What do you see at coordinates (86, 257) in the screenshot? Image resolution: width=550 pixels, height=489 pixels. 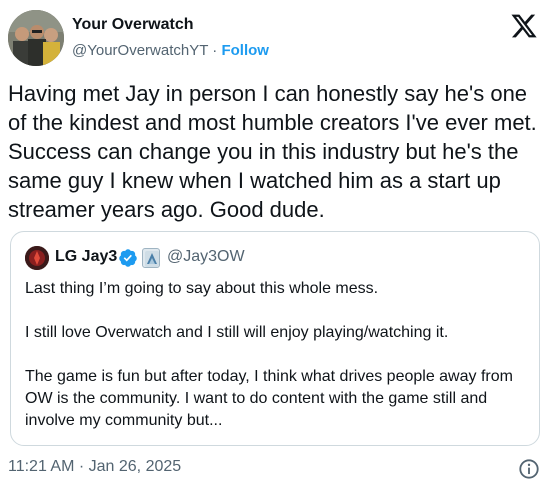 I see `quote-author-name: LG Jay3` at bounding box center [86, 257].